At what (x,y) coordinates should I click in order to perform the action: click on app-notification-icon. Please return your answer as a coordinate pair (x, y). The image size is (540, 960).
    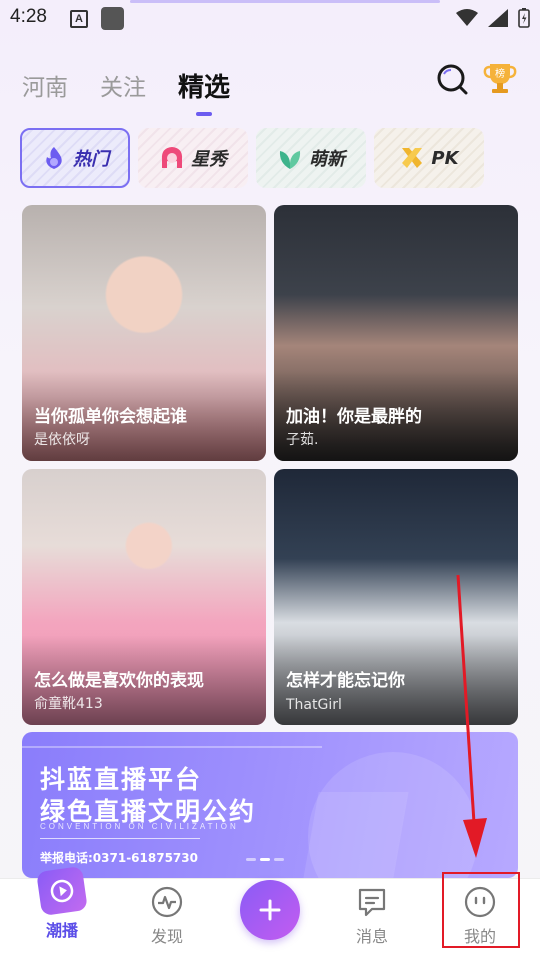
    Looking at the image, I should click on (112, 18).